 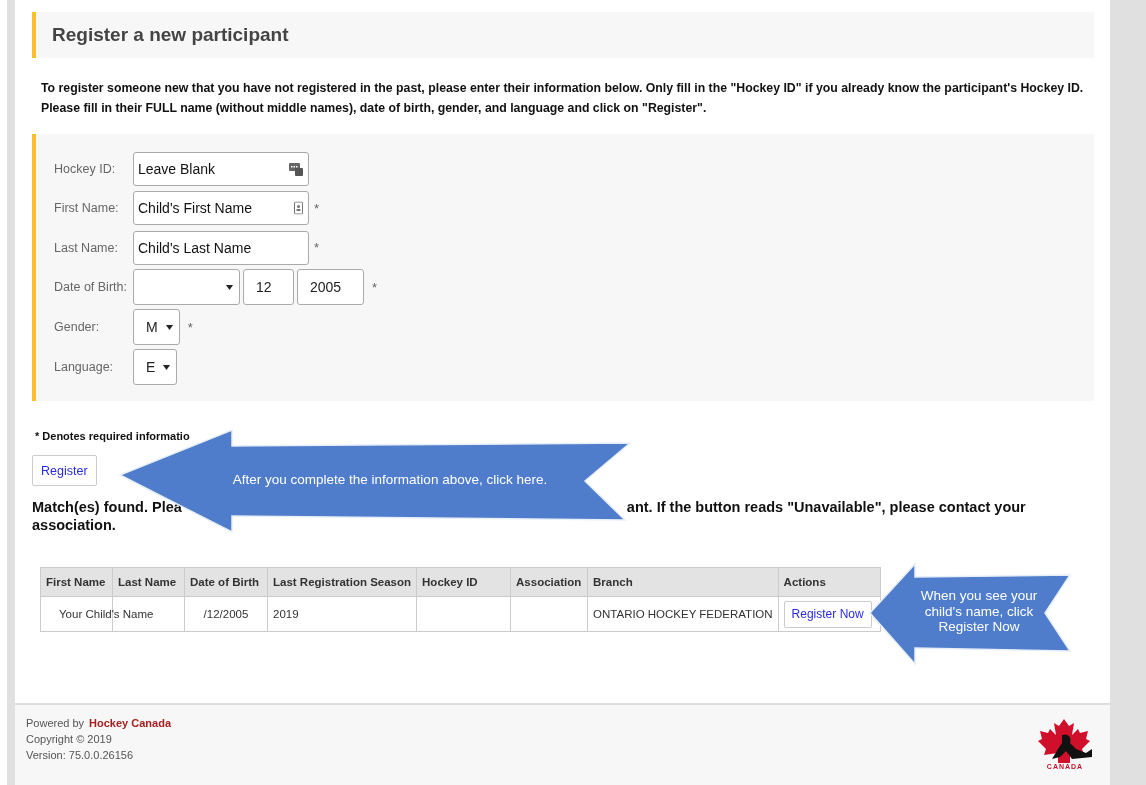 What do you see at coordinates (221, 169) in the screenshot?
I see `text-field: Leave Blank` at bounding box center [221, 169].